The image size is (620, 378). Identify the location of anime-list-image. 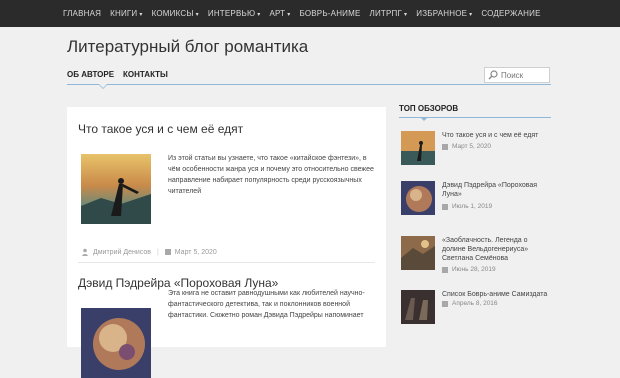
(418, 307).